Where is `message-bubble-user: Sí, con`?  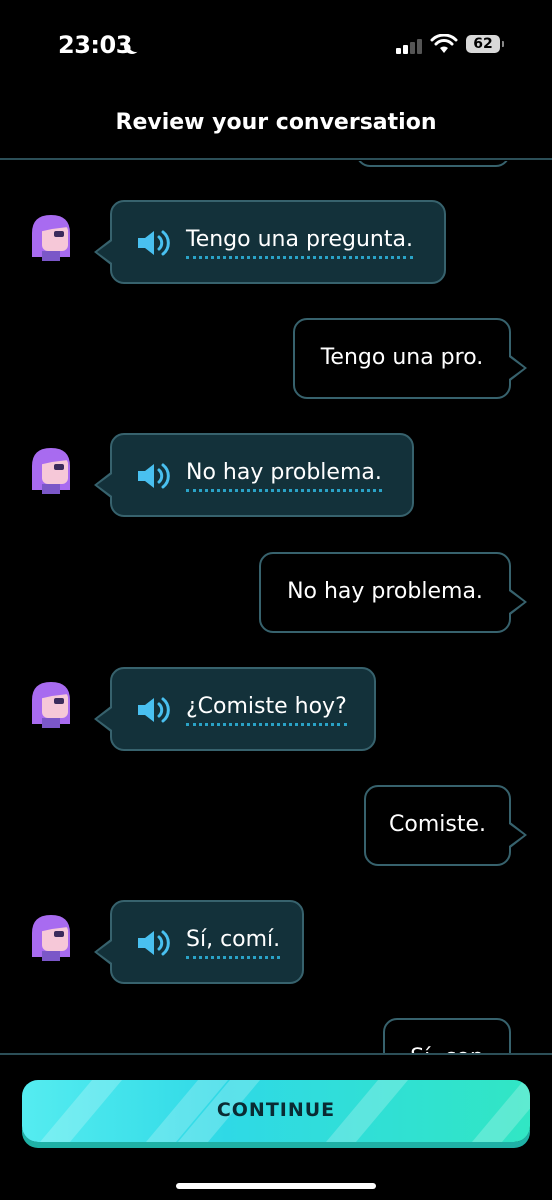
message-bubble-user: Sí, con is located at coordinates (447, 1036).